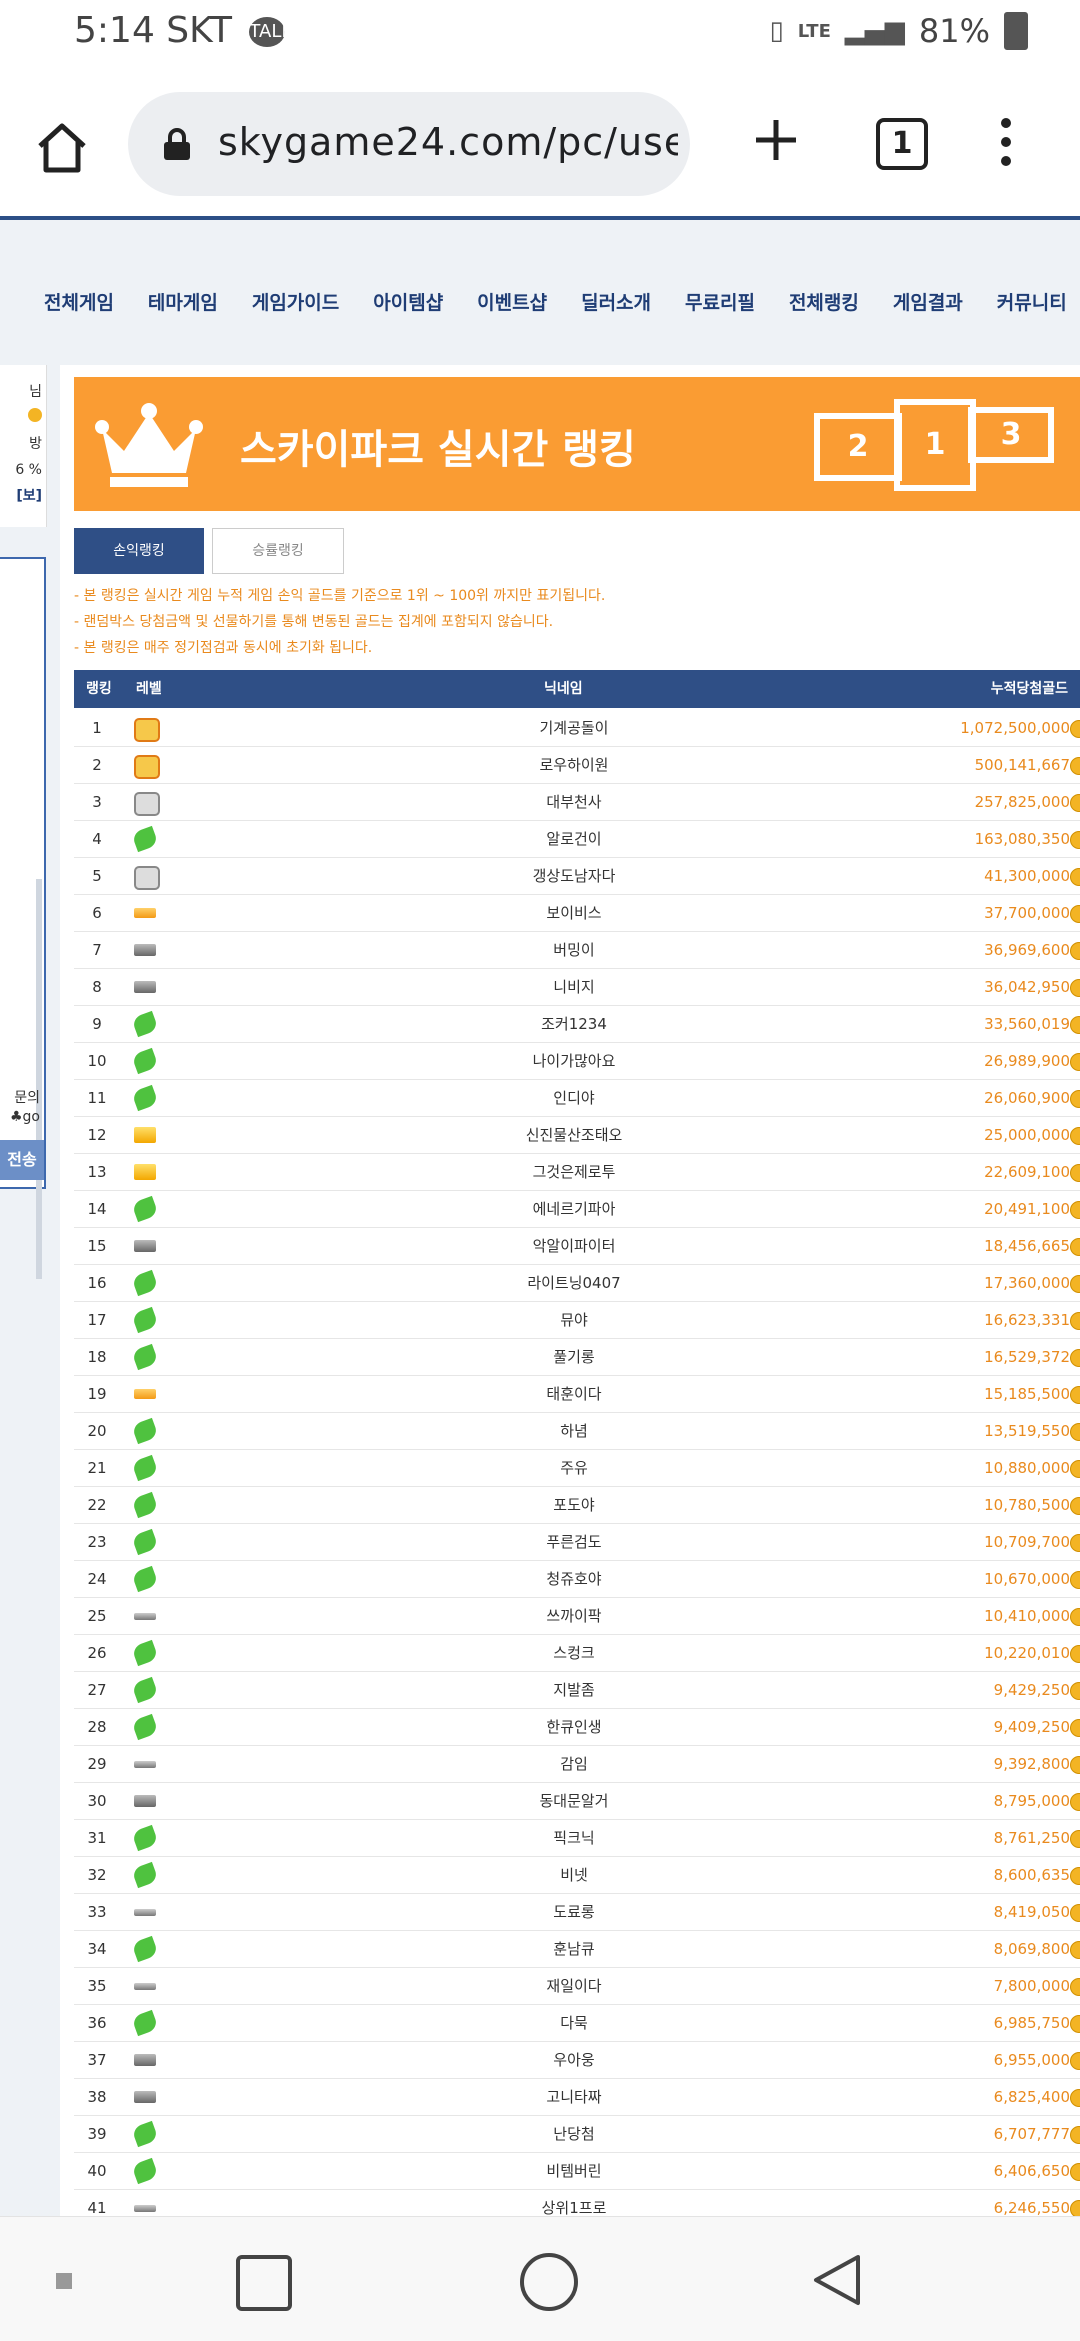 This screenshot has height=2341, width=1080. I want to click on nickname-cell: 에네르기파아, so click(574, 1209).